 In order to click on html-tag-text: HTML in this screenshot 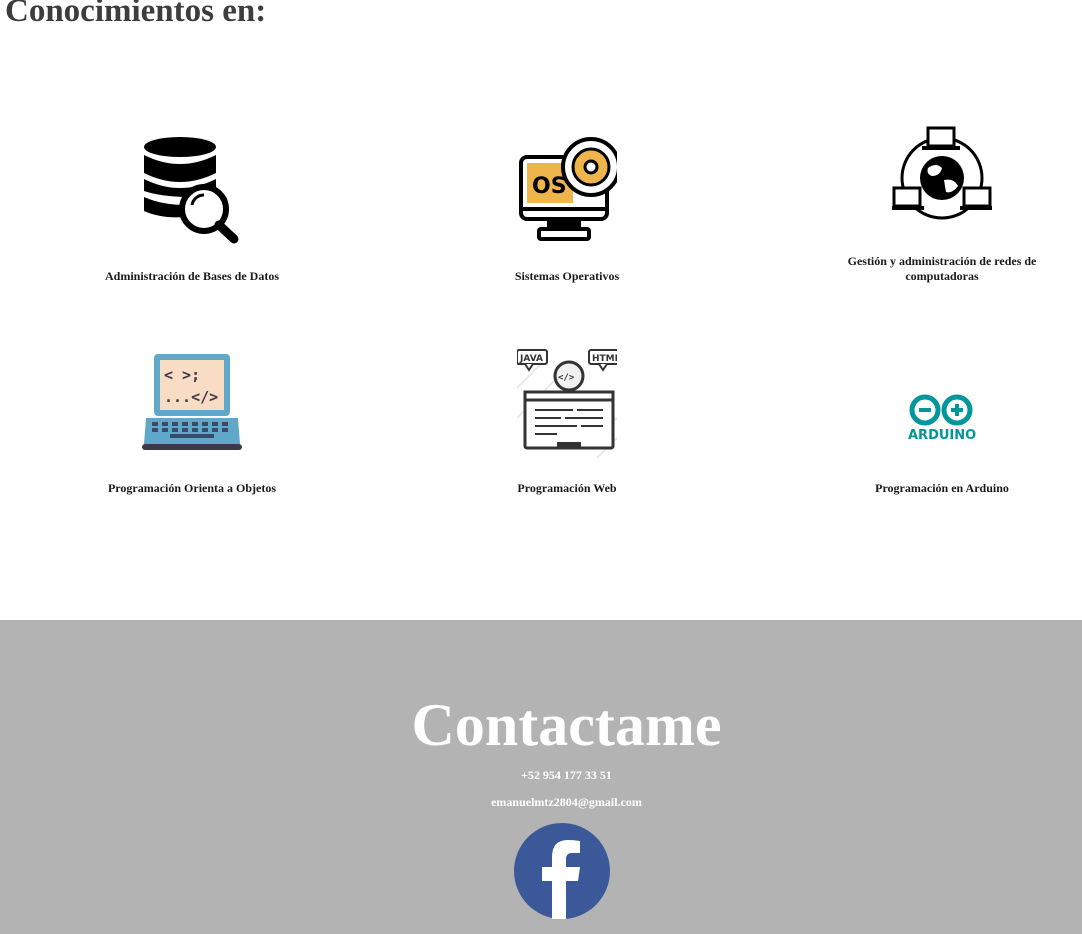, I will do `click(604, 359)`.